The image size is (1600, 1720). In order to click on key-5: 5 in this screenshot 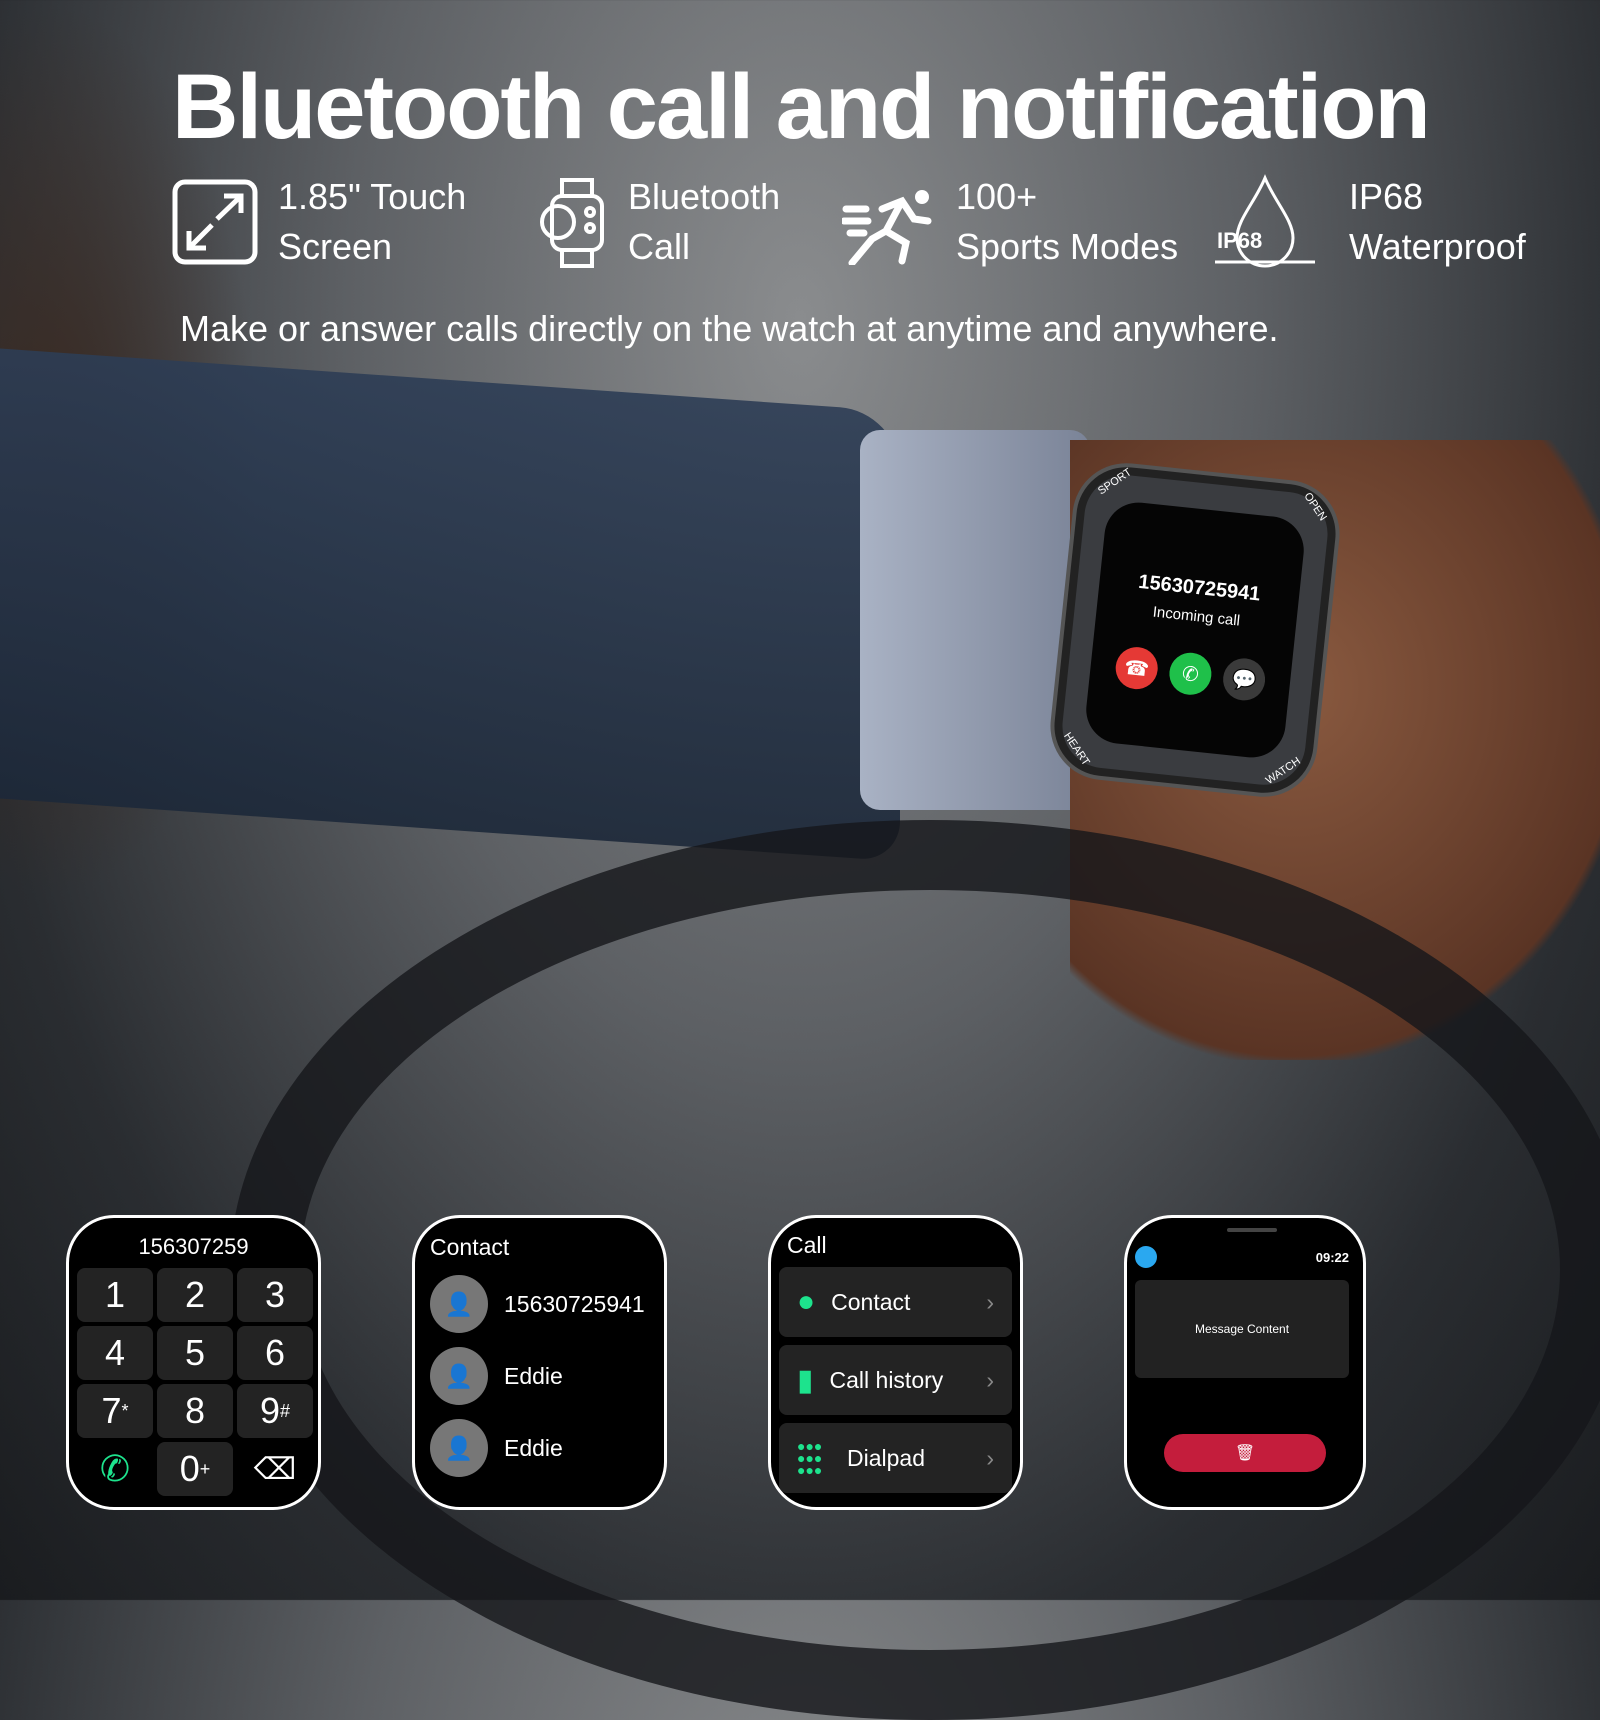, I will do `click(195, 1353)`.